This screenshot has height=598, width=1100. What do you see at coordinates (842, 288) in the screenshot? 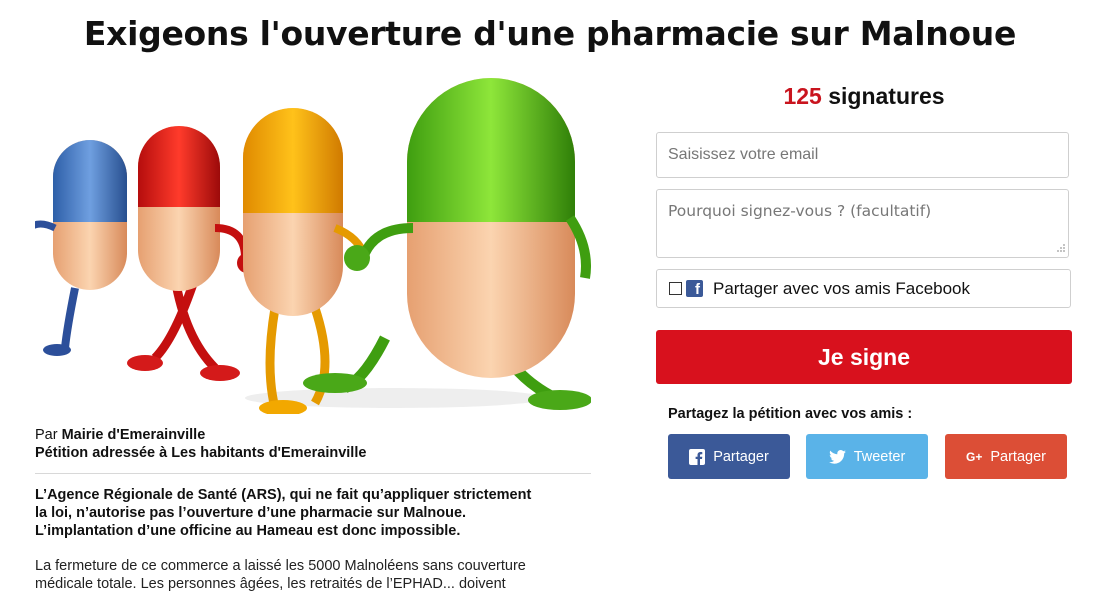
I see `facebook-share-label: Partager avec vos amis Facebook` at bounding box center [842, 288].